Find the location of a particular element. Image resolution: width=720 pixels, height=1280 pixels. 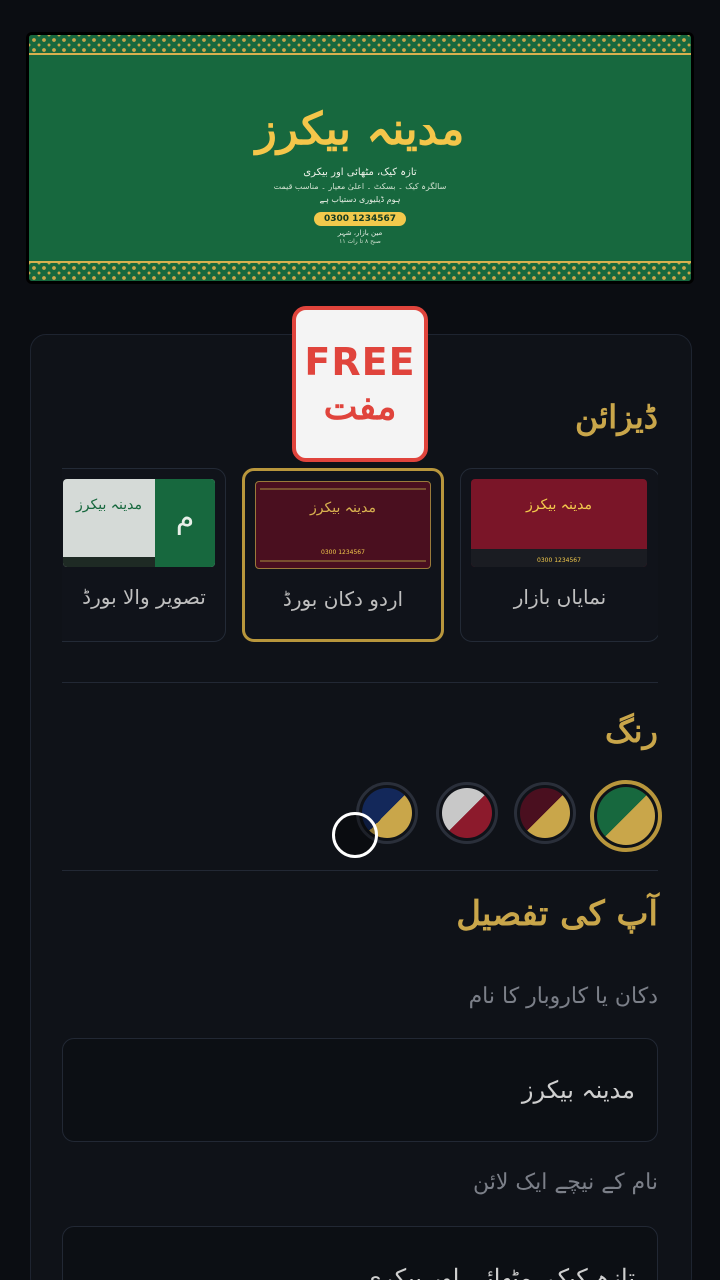

design-thumb-bazaar: مدینہ بیکرز 0300 1234567 is located at coordinates (559, 523).